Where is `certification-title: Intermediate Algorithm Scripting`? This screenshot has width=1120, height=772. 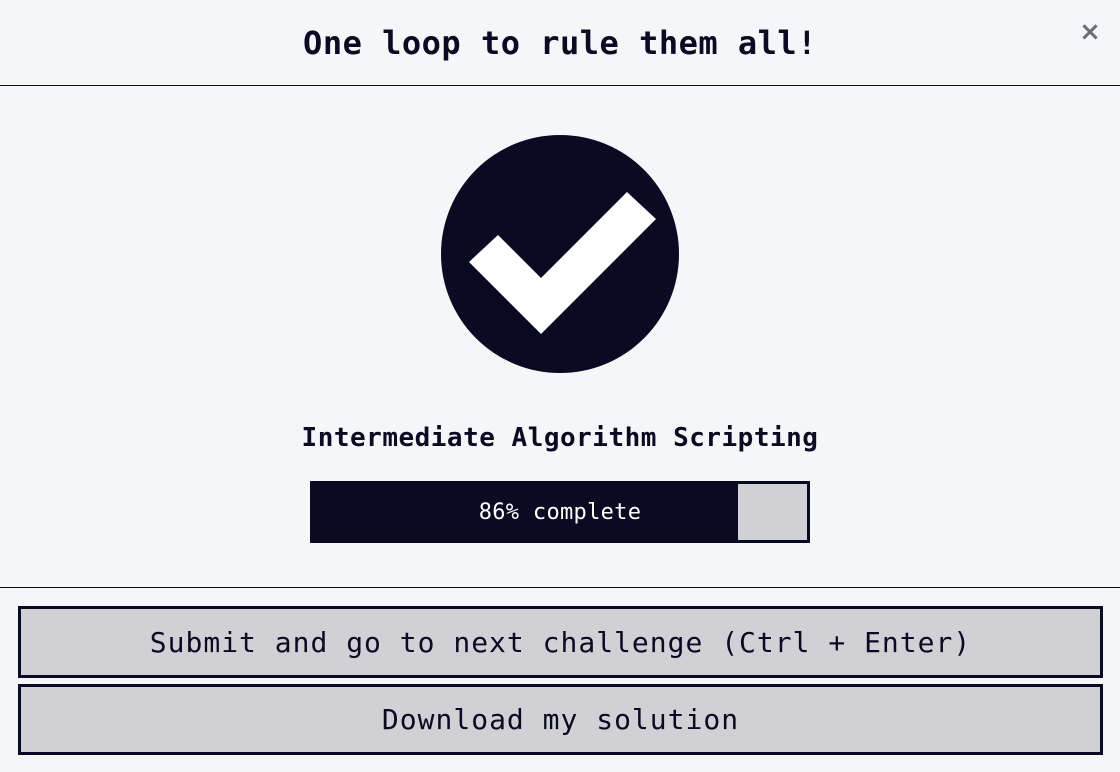
certification-title: Intermediate Algorithm Scripting is located at coordinates (560, 438).